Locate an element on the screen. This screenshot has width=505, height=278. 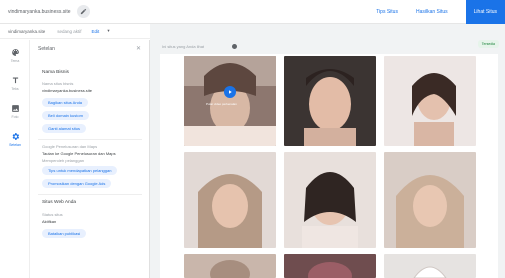
left-rail: Tema Teks Foto Setelan is located at coordinates (15, 159).